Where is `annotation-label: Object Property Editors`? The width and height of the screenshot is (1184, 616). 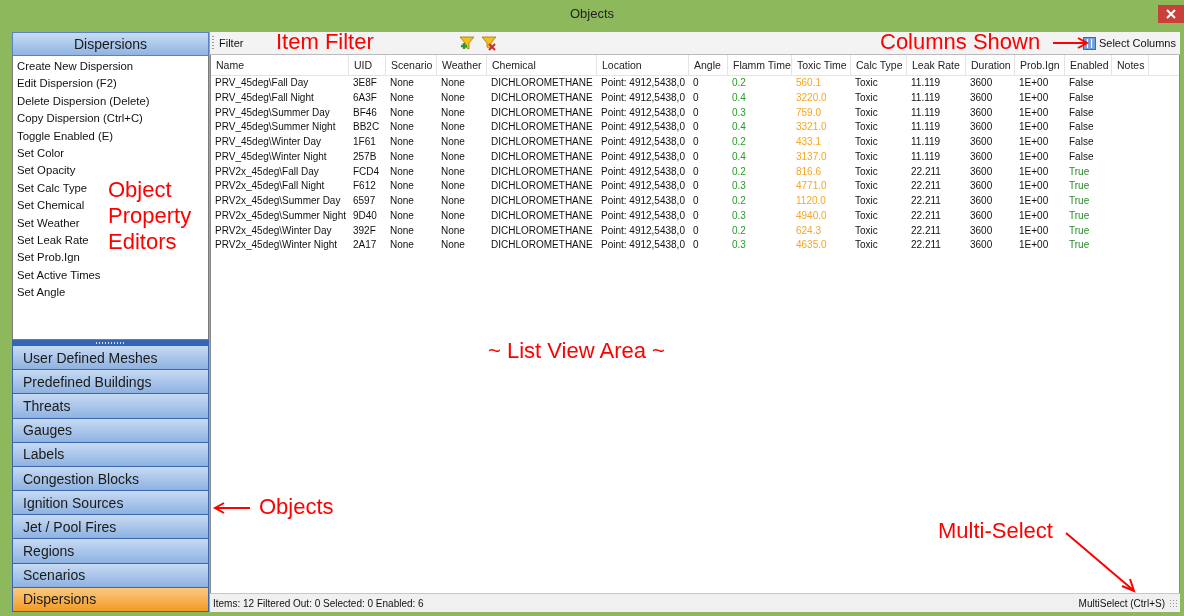
annotation-label: Object Property Editors is located at coordinates (150, 216).